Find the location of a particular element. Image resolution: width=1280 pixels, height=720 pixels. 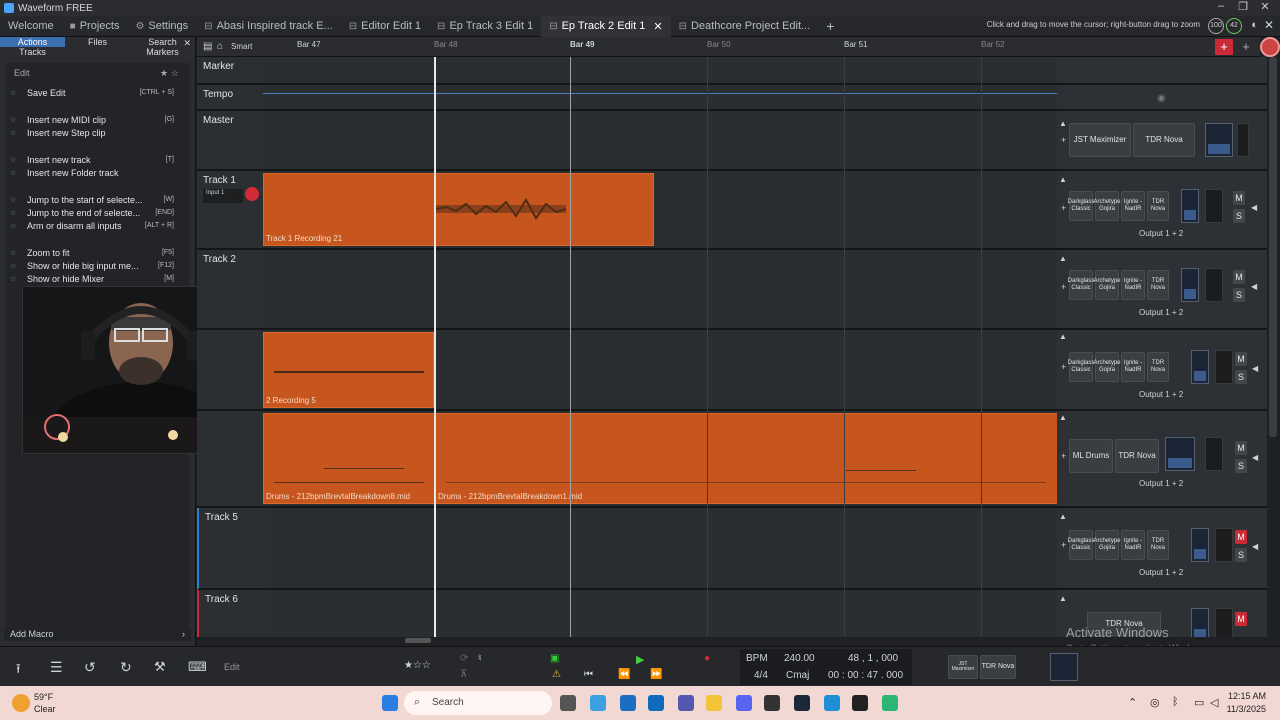

tab-editor-edit: ⊟ Editor Edit 1 is located at coordinates (385, 26).